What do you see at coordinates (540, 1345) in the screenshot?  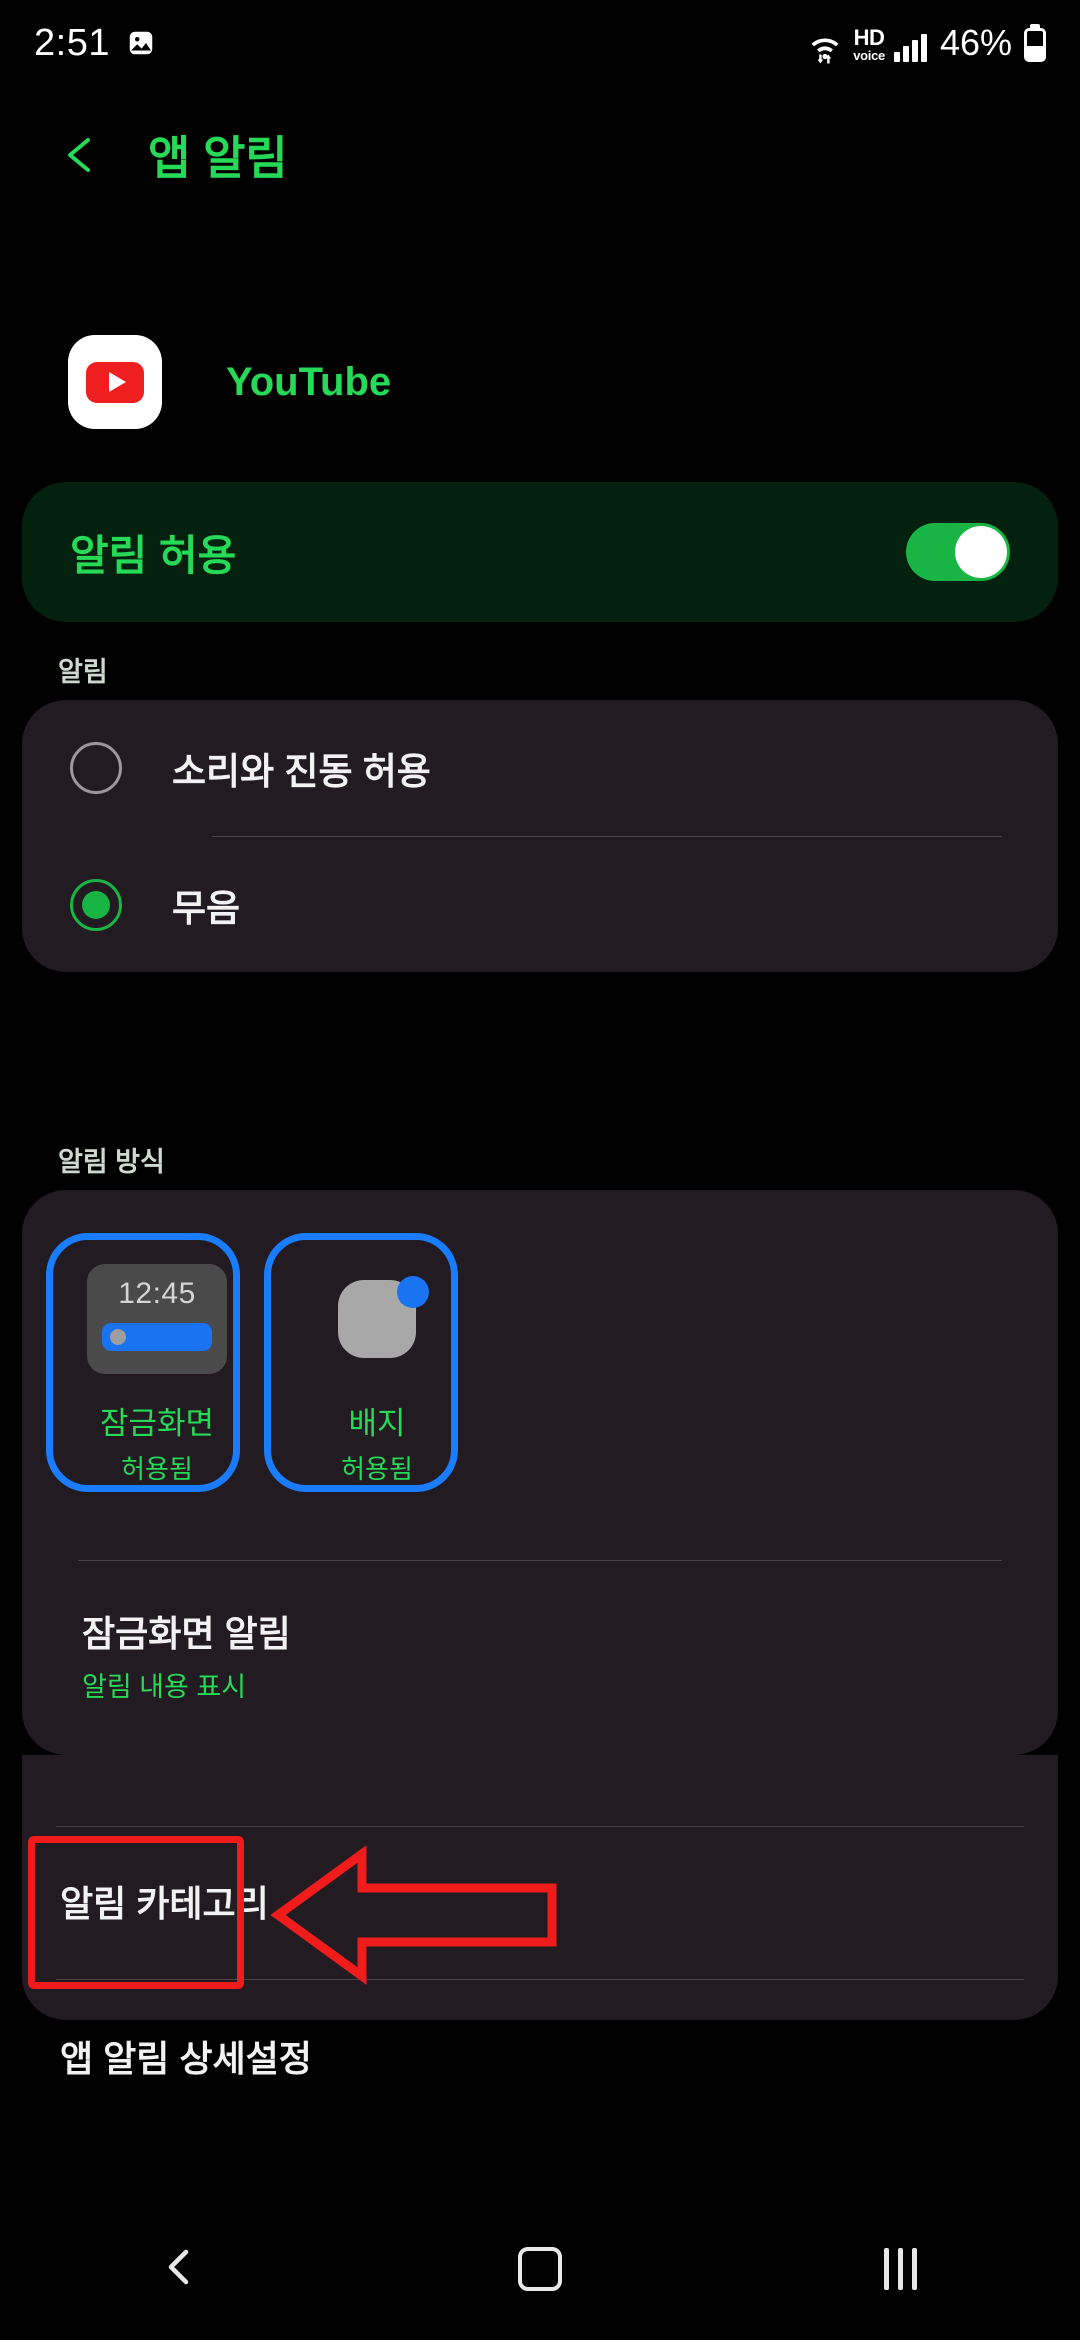 I see `method-tiles: 12:45 잠금화면 허용됨 배지 허용됨` at bounding box center [540, 1345].